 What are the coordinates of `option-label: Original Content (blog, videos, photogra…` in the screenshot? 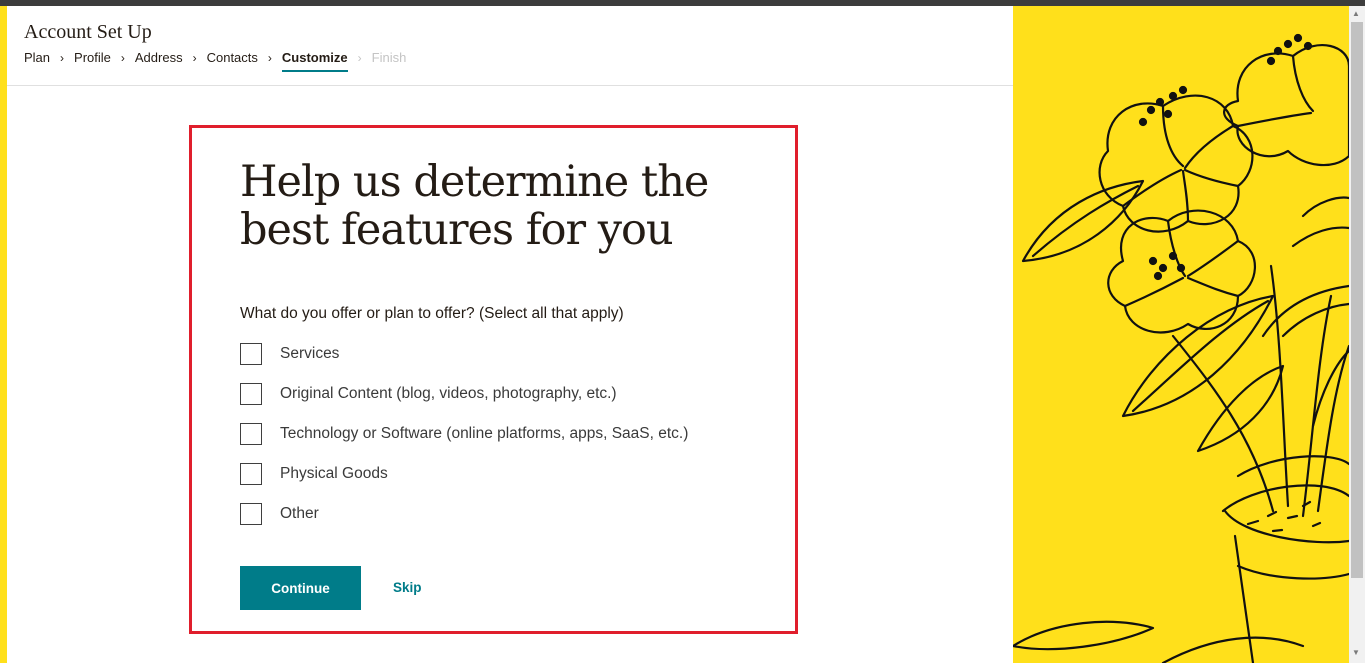 It's located at (448, 393).